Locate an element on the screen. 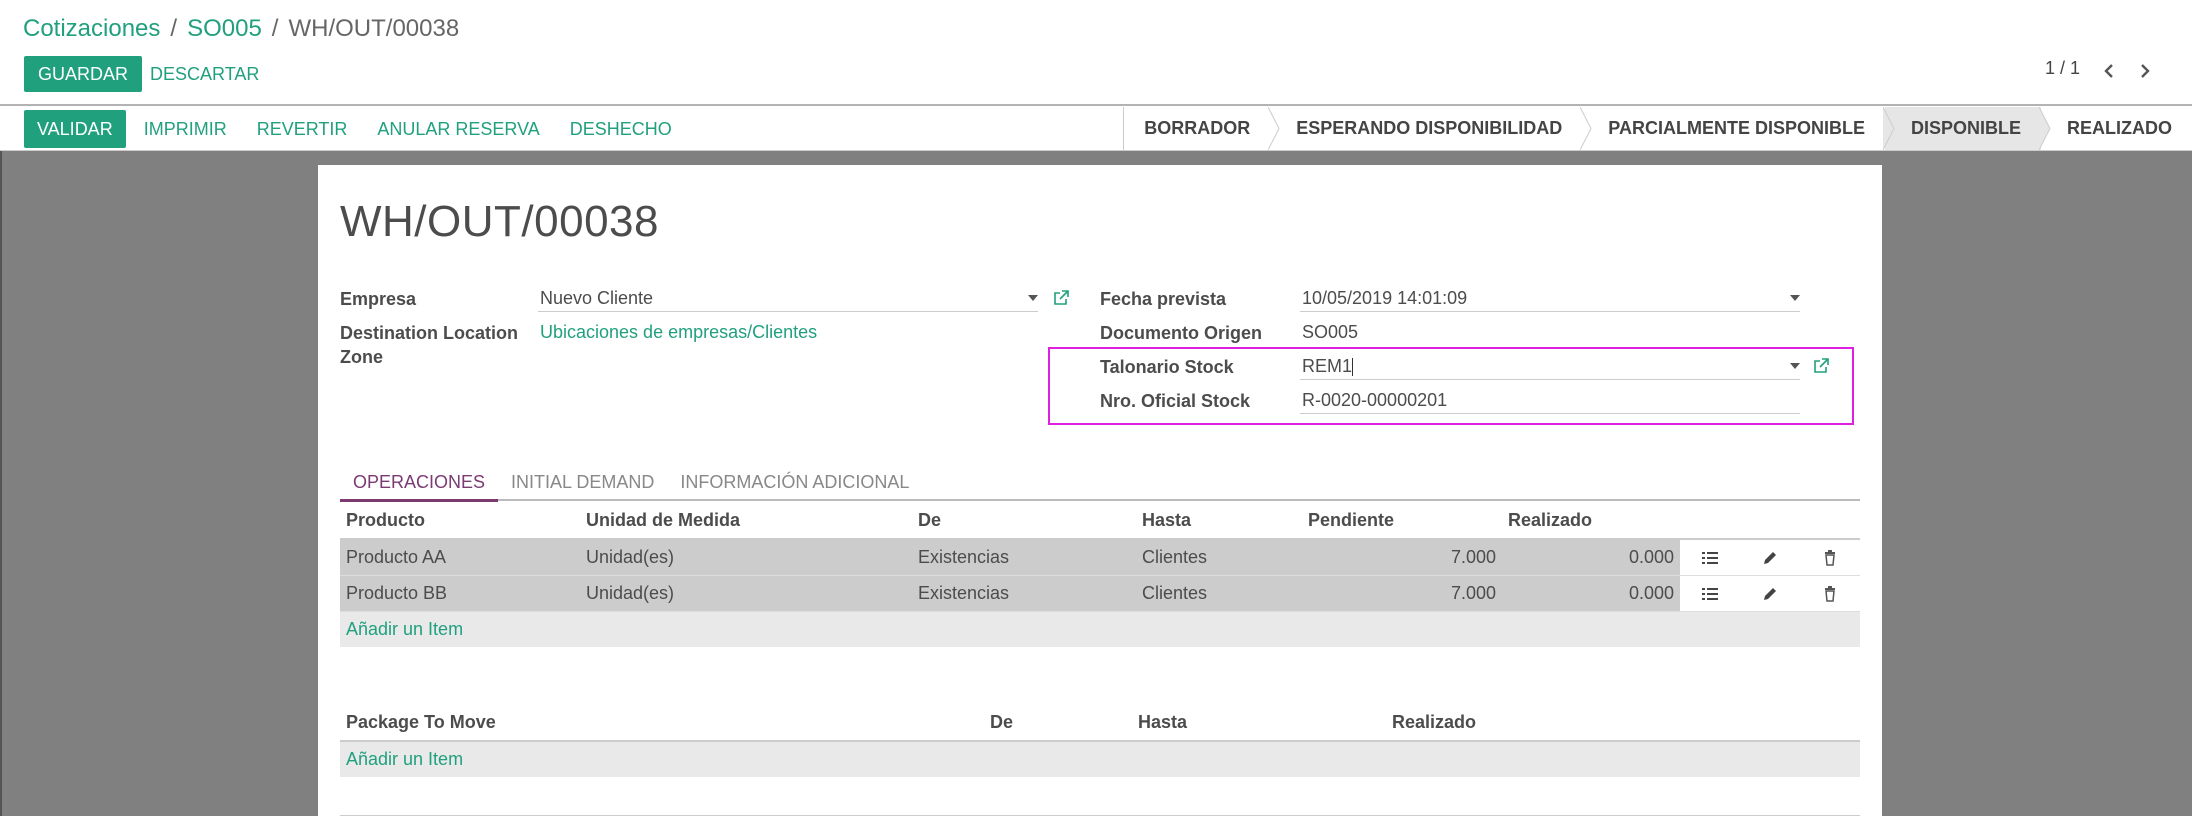 This screenshot has width=2192, height=816. stage-label: ESPERANDO DISPONIBILIDAD is located at coordinates (1429, 128).